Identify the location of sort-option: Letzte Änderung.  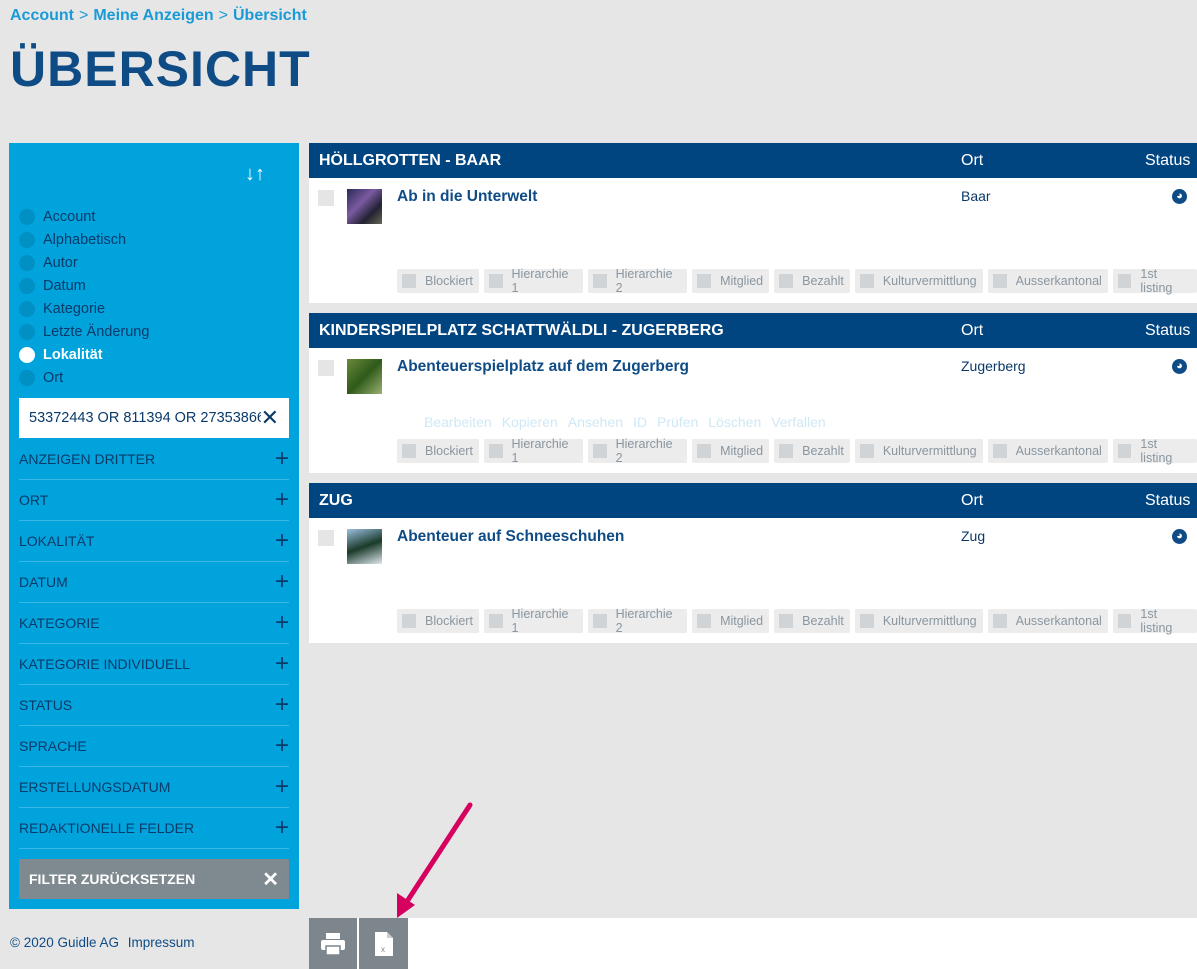
(84, 331).